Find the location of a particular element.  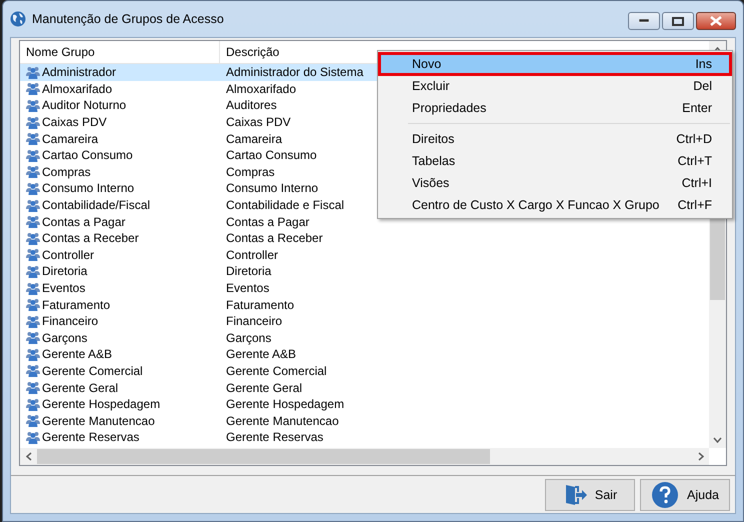

table-cell: Cartao Consumo is located at coordinates (87, 155).